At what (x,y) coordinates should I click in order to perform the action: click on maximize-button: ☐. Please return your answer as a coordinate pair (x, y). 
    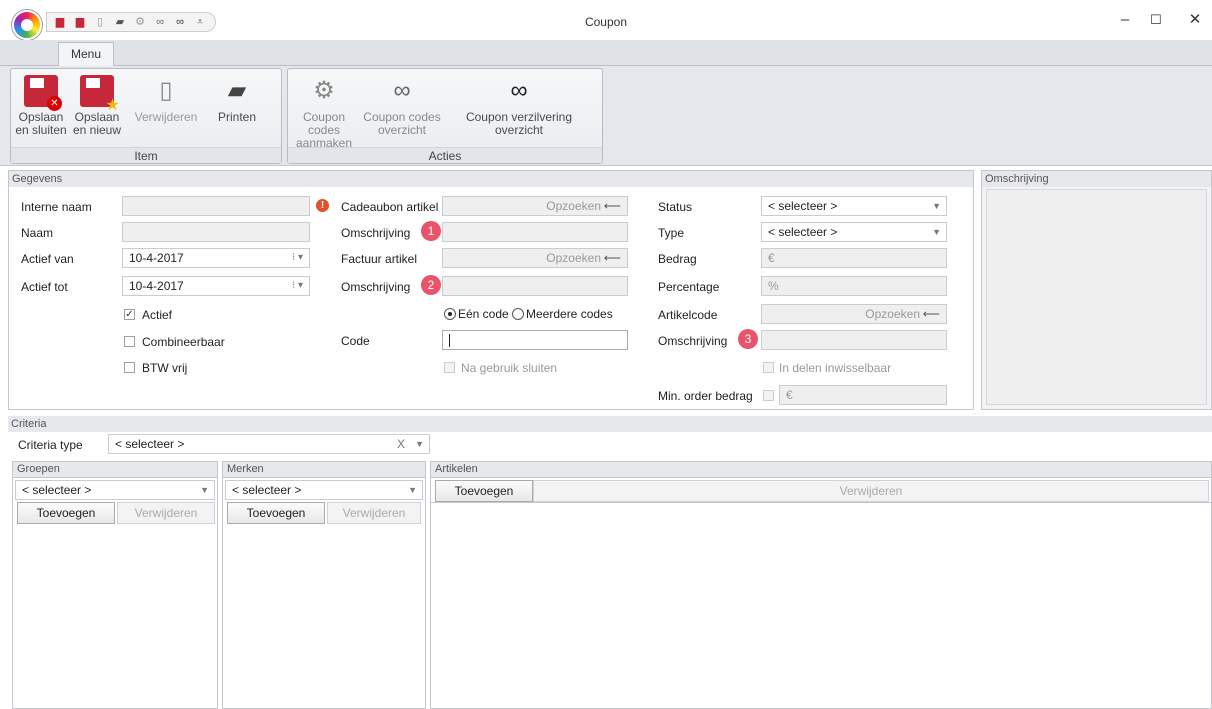
    Looking at the image, I should click on (1156, 20).